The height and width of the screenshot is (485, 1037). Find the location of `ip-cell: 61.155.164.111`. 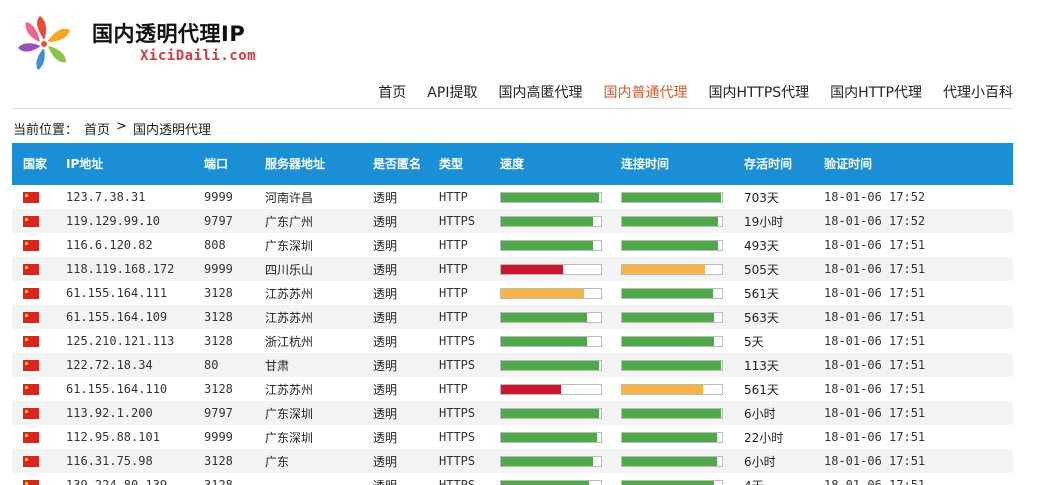

ip-cell: 61.155.164.111 is located at coordinates (123, 293).